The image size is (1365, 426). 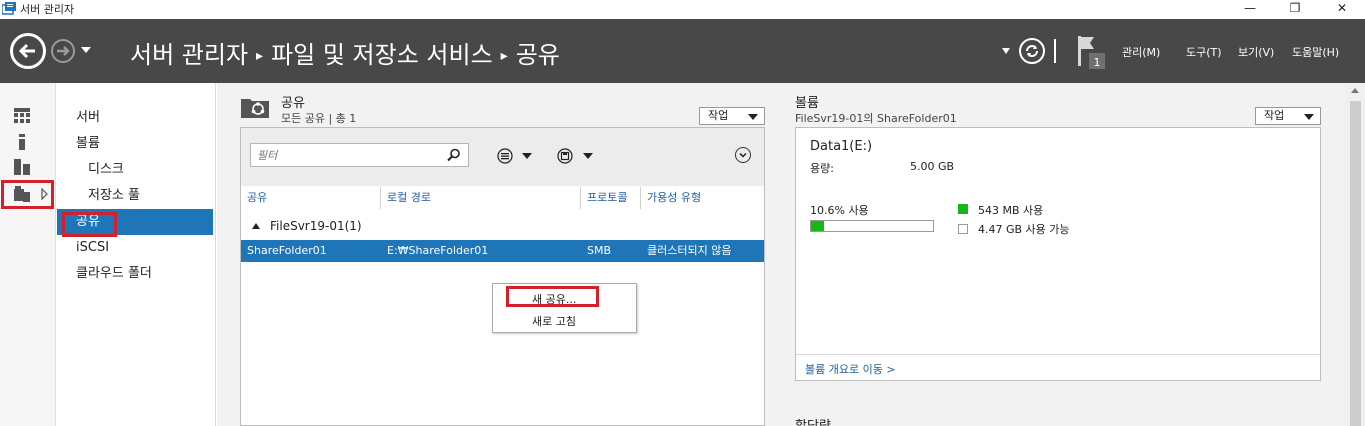 I want to click on icon-sidebar, so click(x=28, y=254).